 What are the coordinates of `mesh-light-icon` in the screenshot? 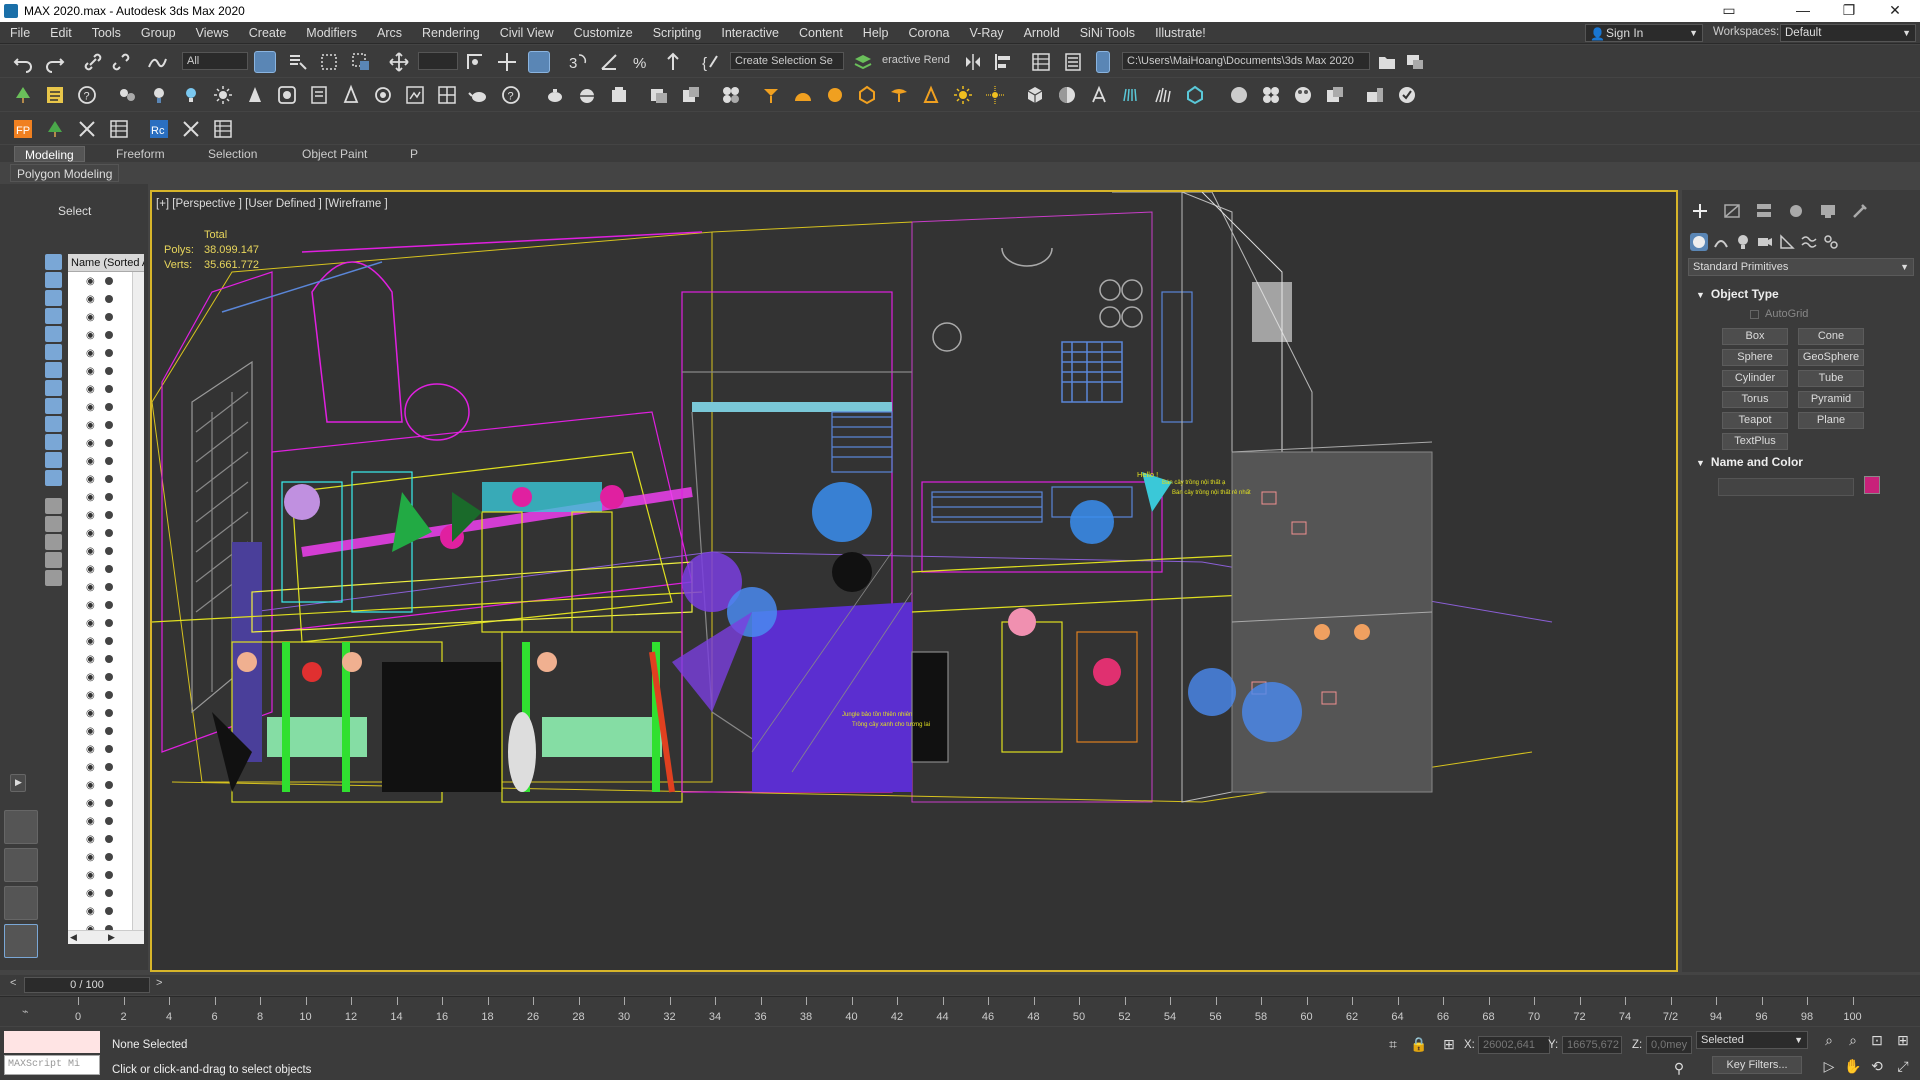 It's located at (351, 95).